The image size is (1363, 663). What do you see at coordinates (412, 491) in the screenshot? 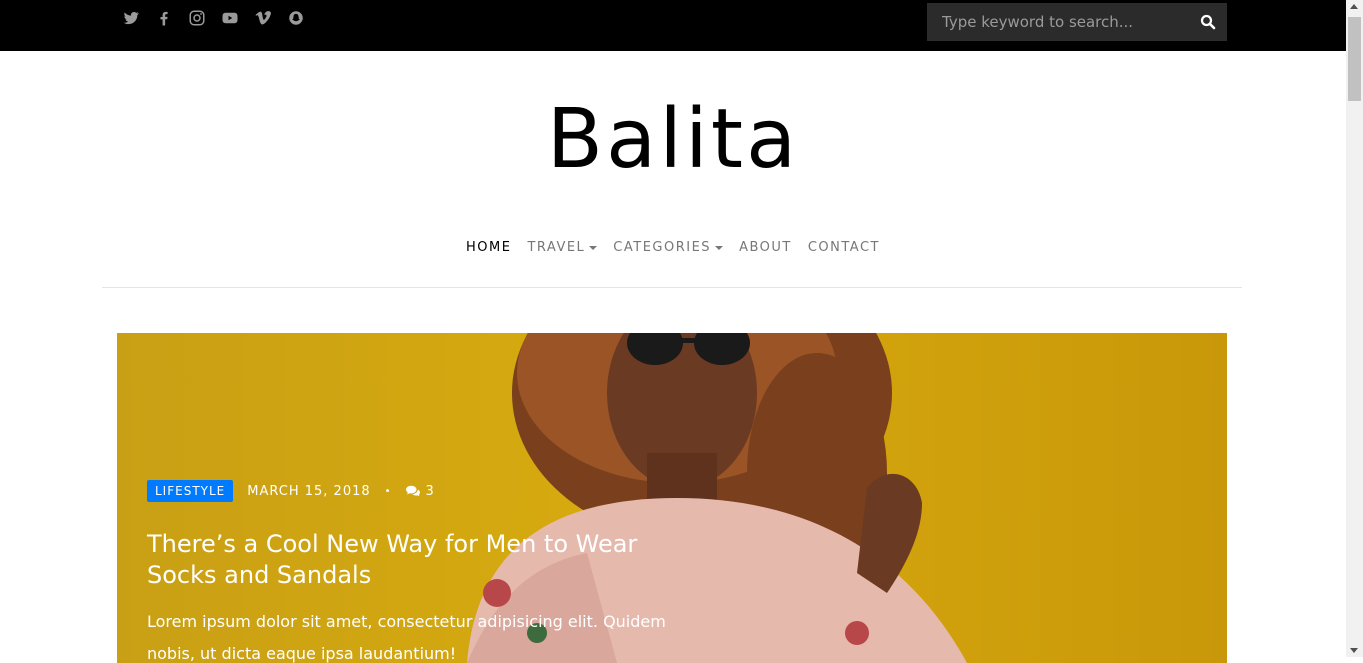
I see `comments-icon` at bounding box center [412, 491].